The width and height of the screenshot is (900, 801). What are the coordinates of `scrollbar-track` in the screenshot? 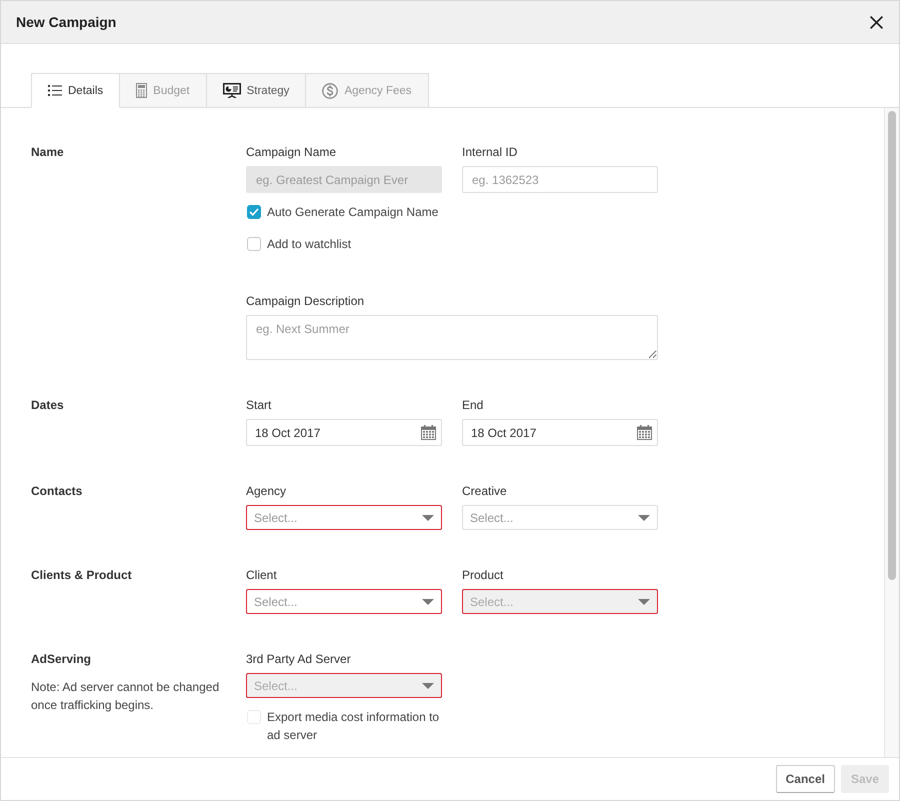 It's located at (891, 432).